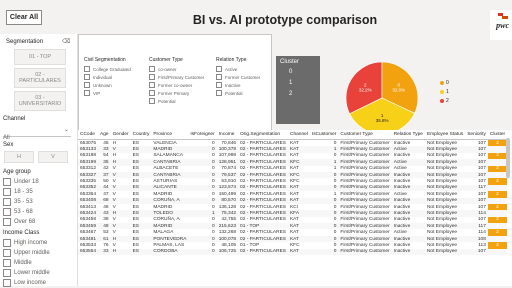  Describe the element at coordinates (444, 92) in the screenshot. I see `legend-item: 1` at that location.